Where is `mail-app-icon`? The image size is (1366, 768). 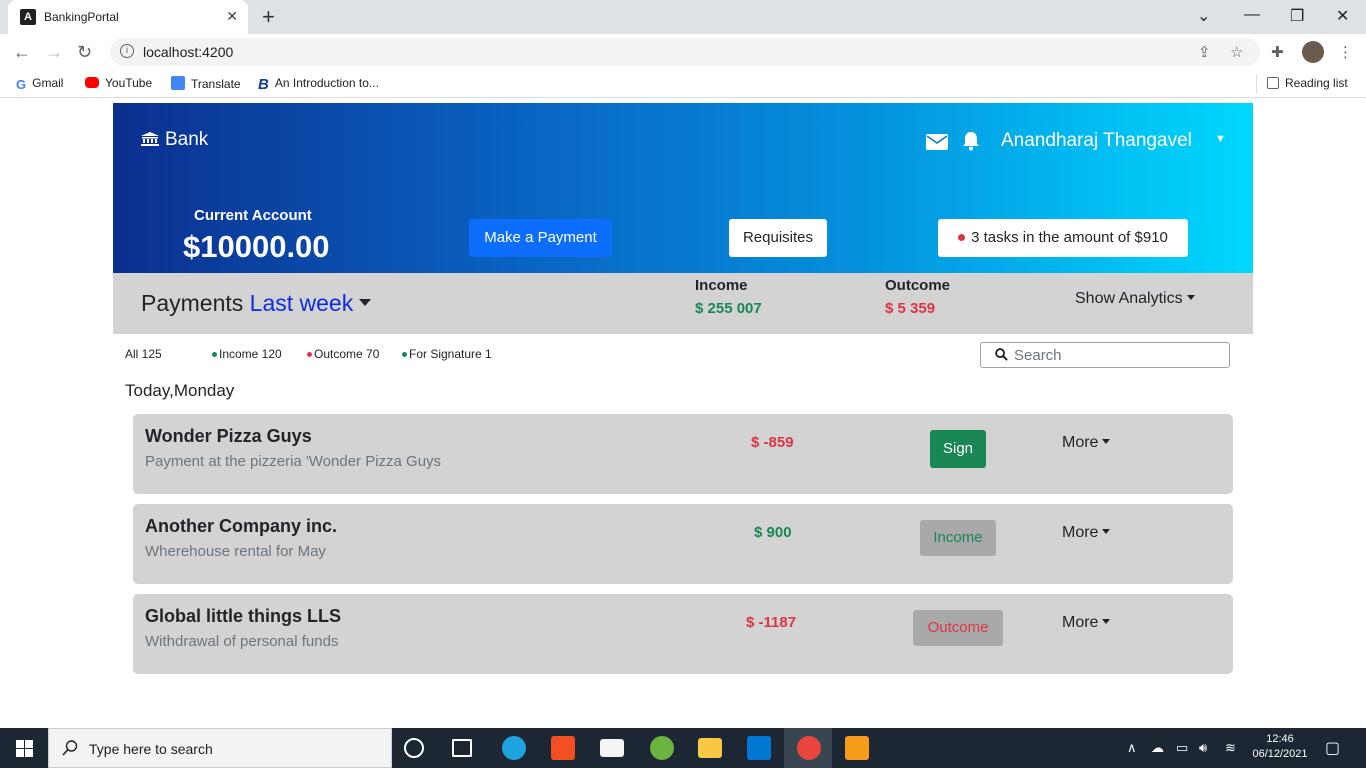 mail-app-icon is located at coordinates (612, 748).